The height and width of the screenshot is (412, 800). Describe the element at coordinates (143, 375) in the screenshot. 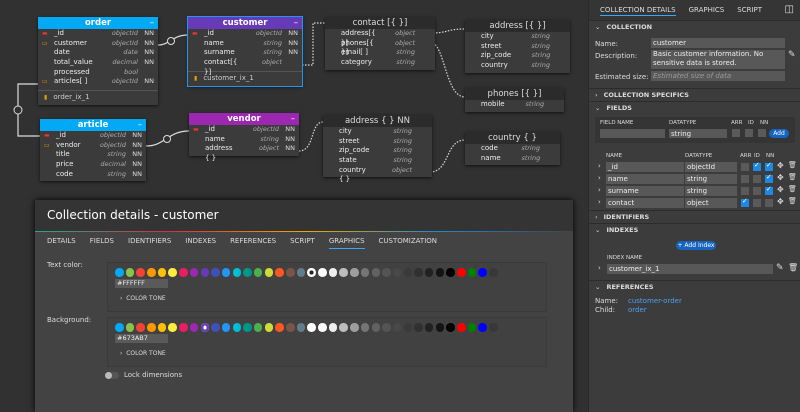

I see `lock-dimensions-toggle: Lock dimensions` at that location.